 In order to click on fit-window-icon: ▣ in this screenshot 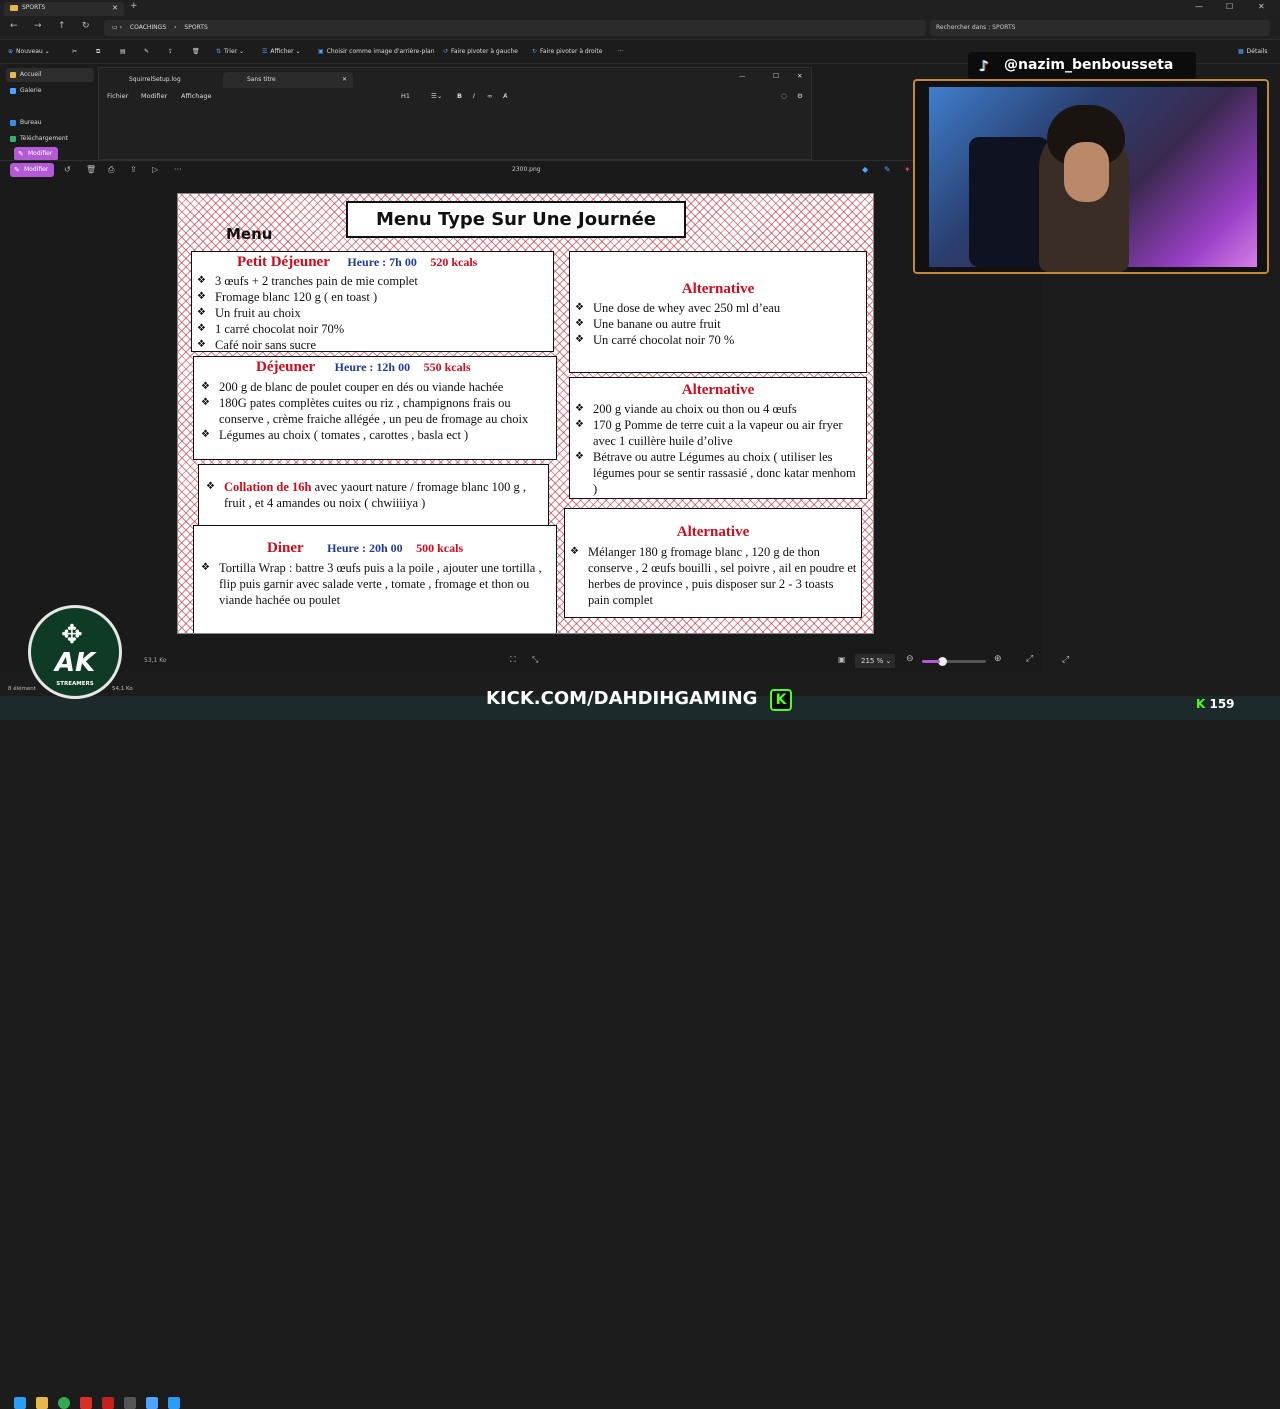, I will do `click(842, 659)`.